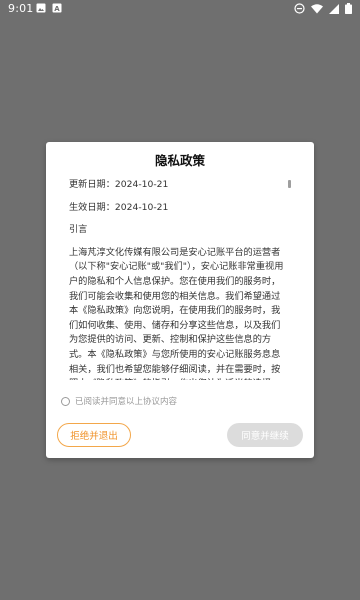  What do you see at coordinates (265, 435) in the screenshot?
I see `agree-continue-button: 同意并继续` at bounding box center [265, 435].